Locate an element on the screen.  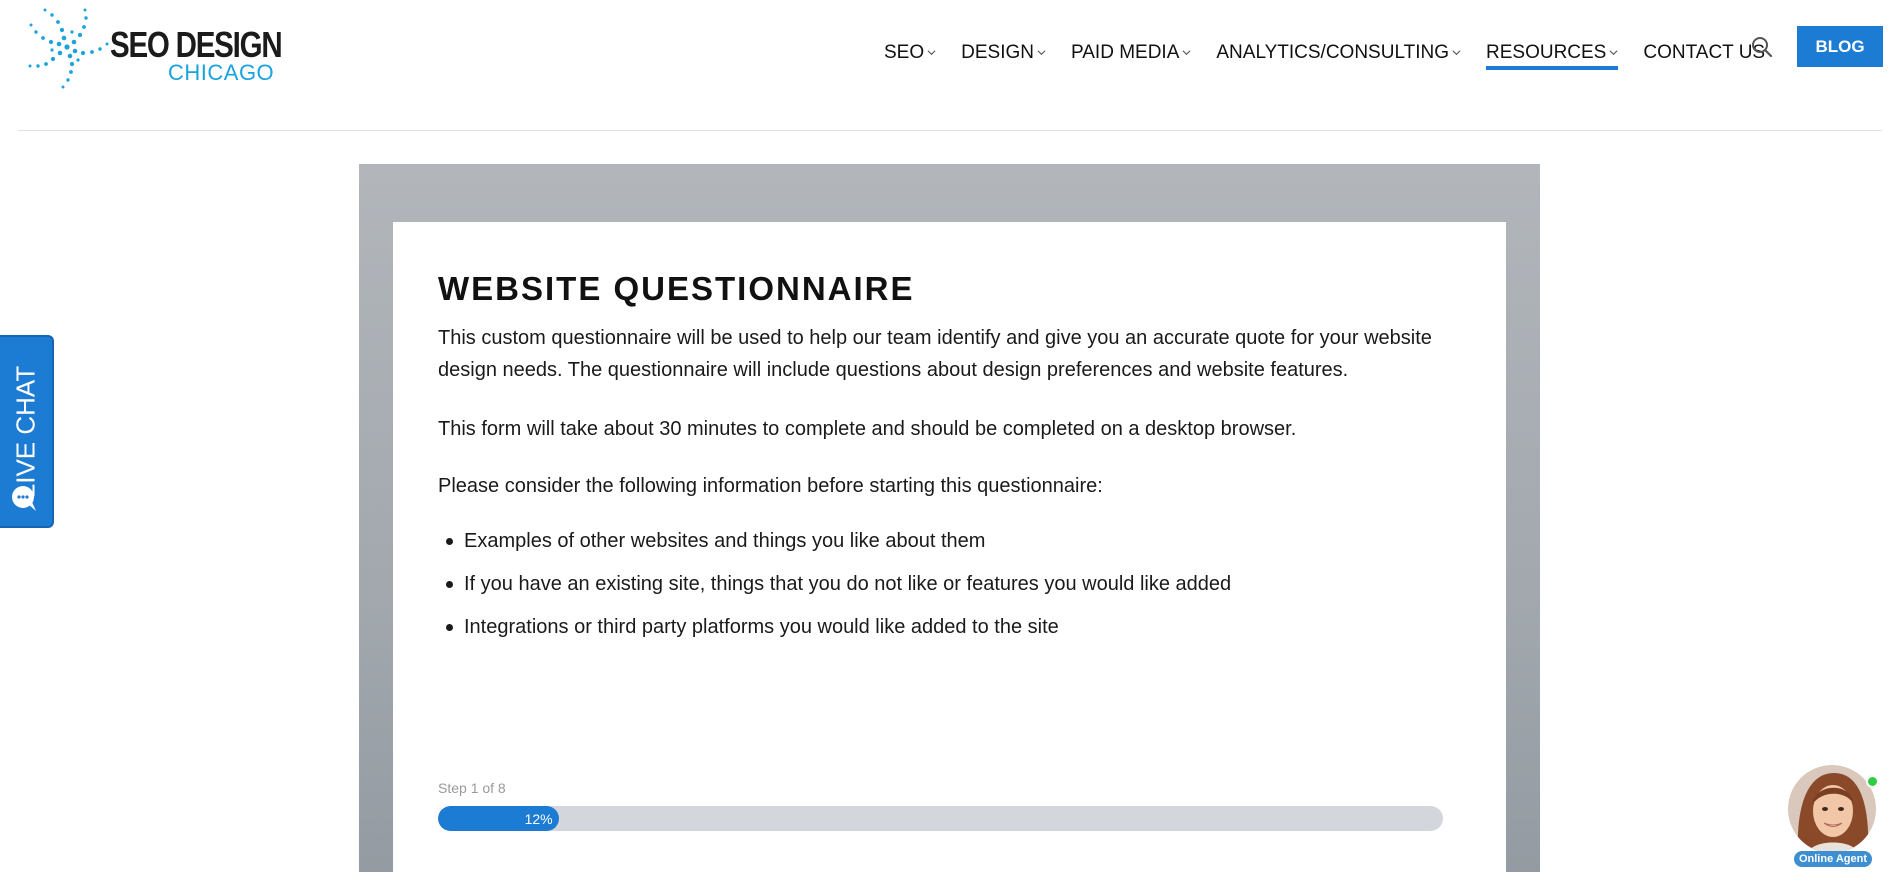
nav-item-label: DESIGN is located at coordinates (997, 52).